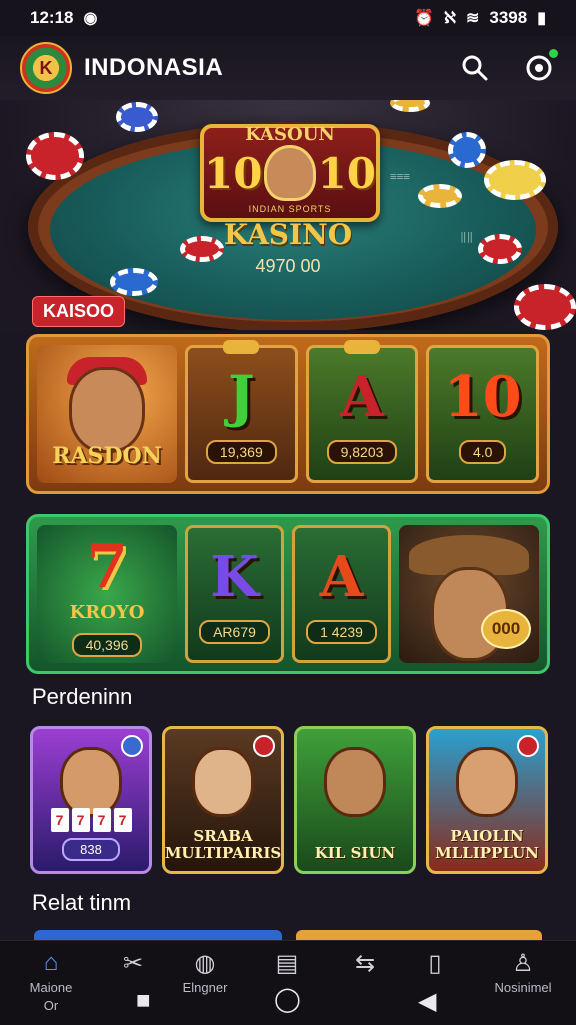 The image size is (576, 1025). I want to click on logo-text: K, so click(46, 67).